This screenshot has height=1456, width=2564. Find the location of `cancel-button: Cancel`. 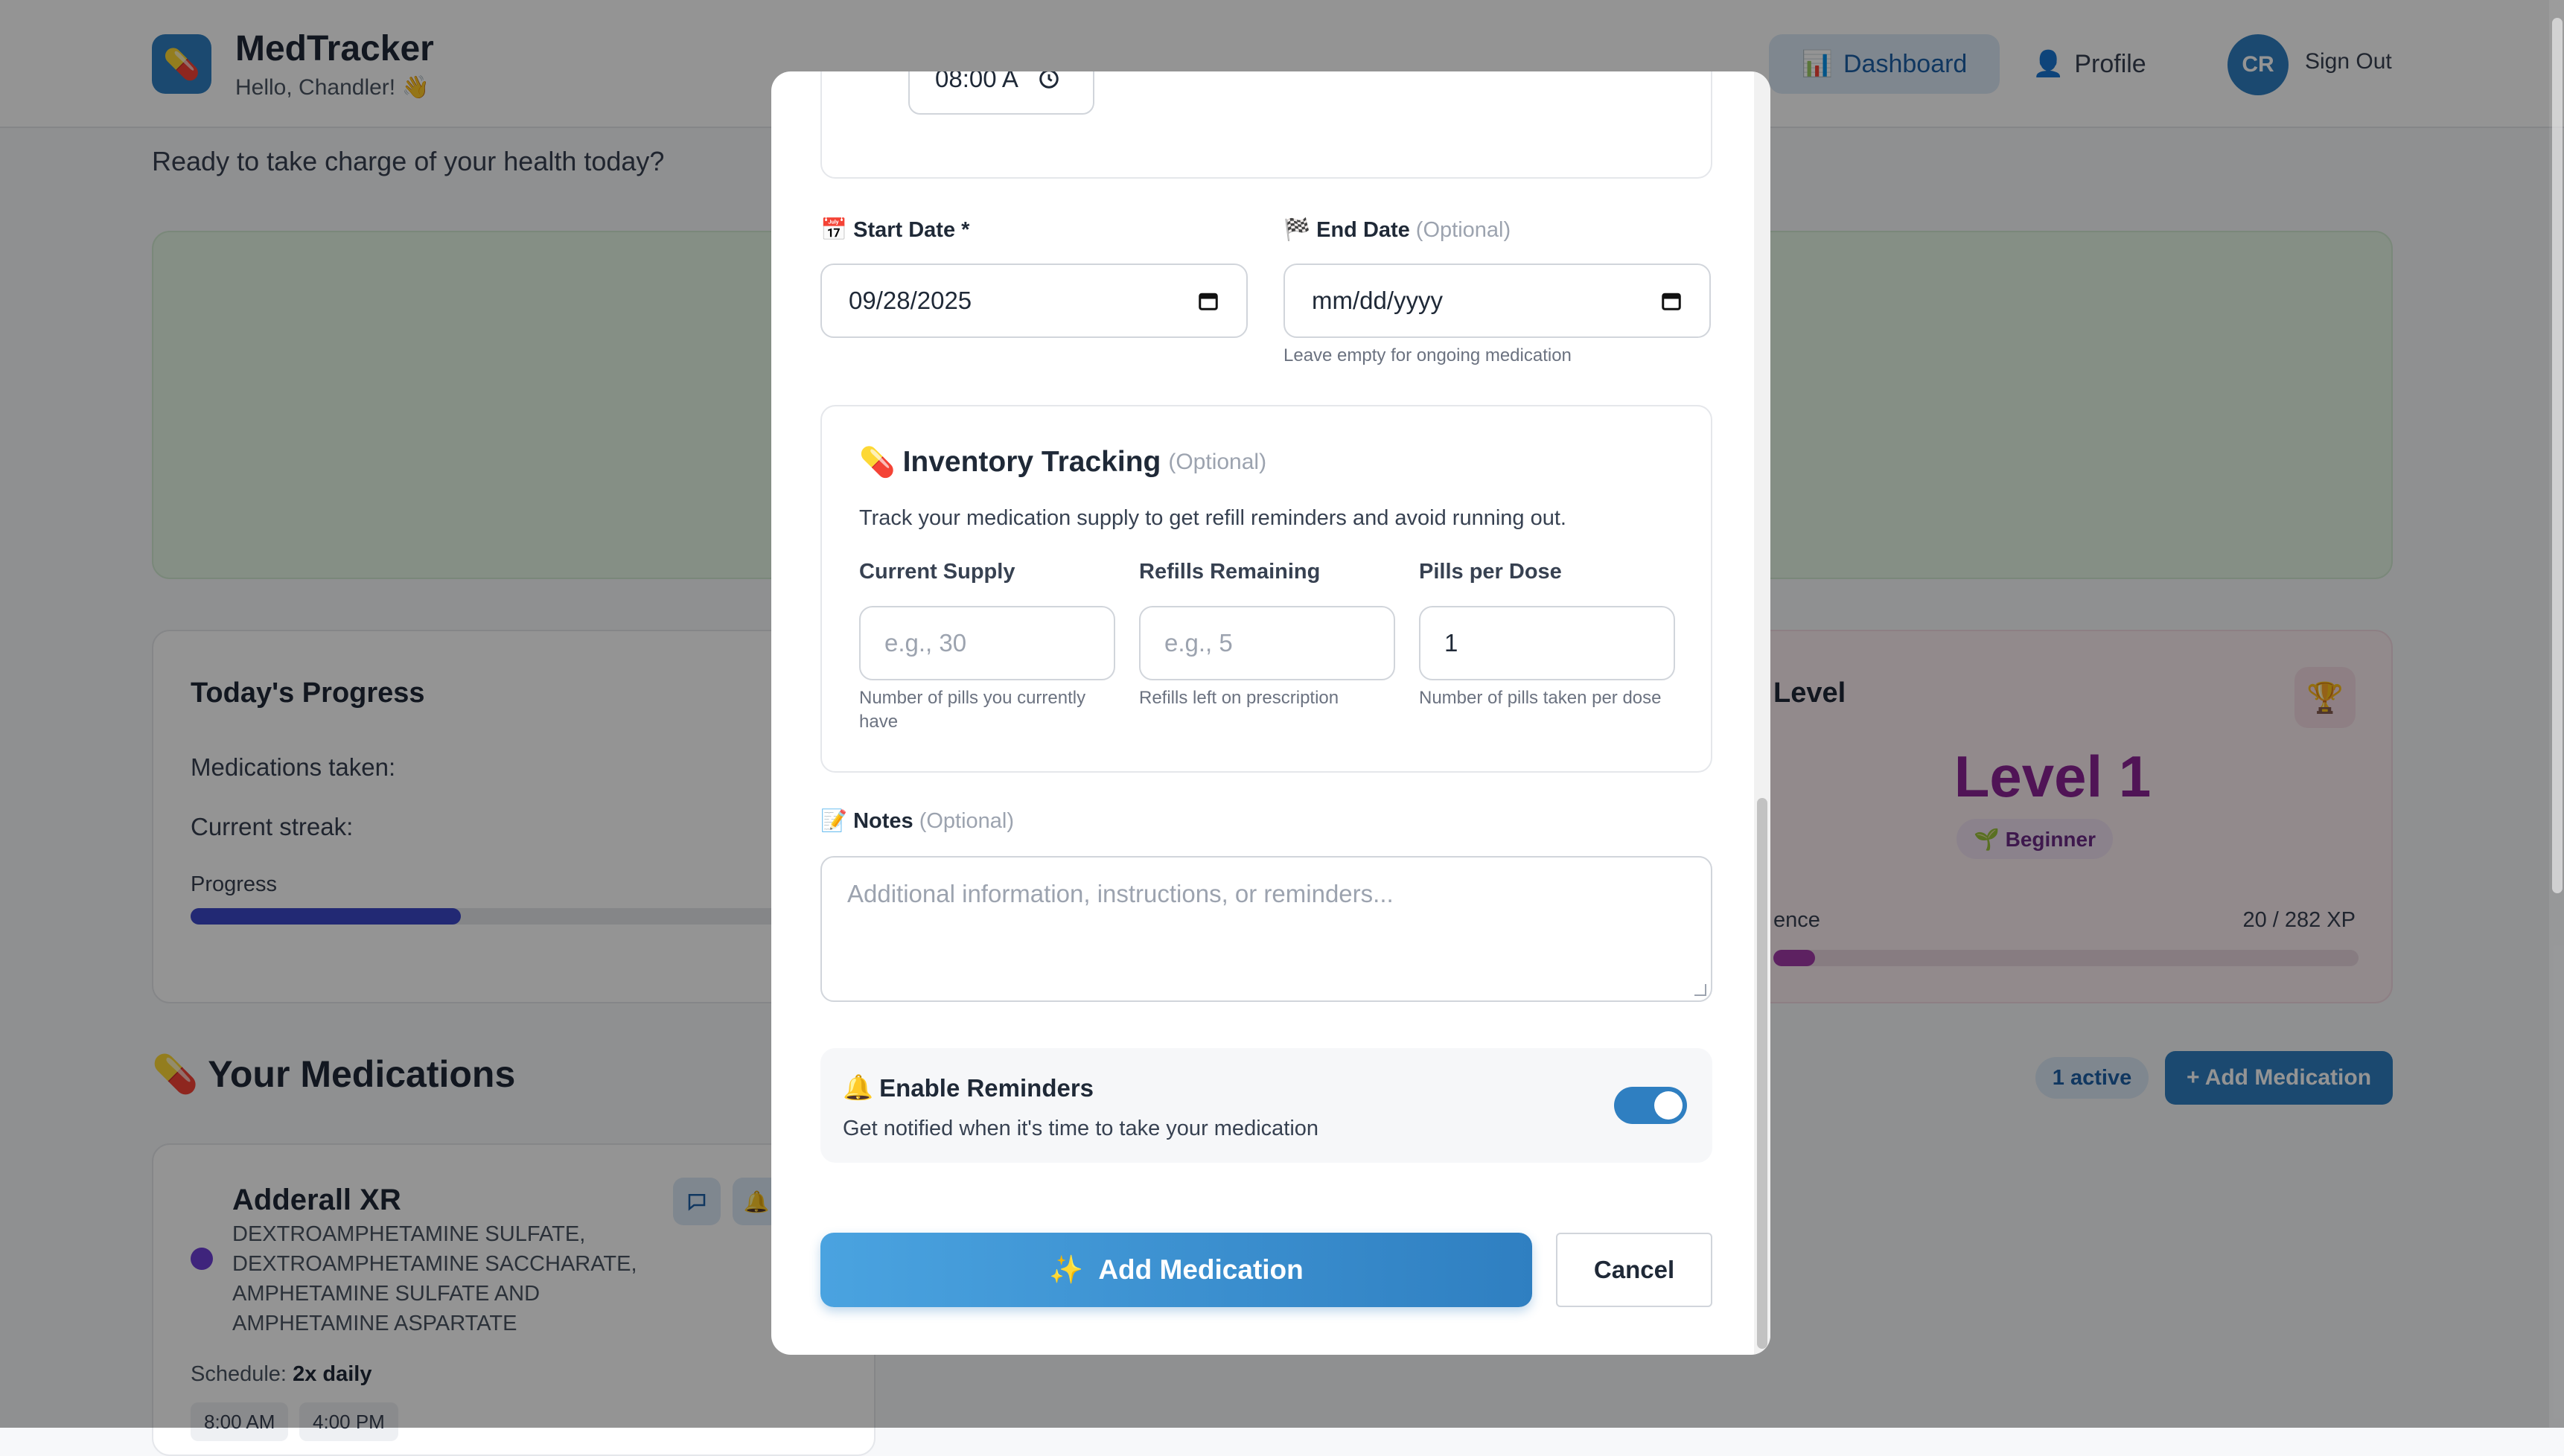

cancel-button: Cancel is located at coordinates (1634, 1270).